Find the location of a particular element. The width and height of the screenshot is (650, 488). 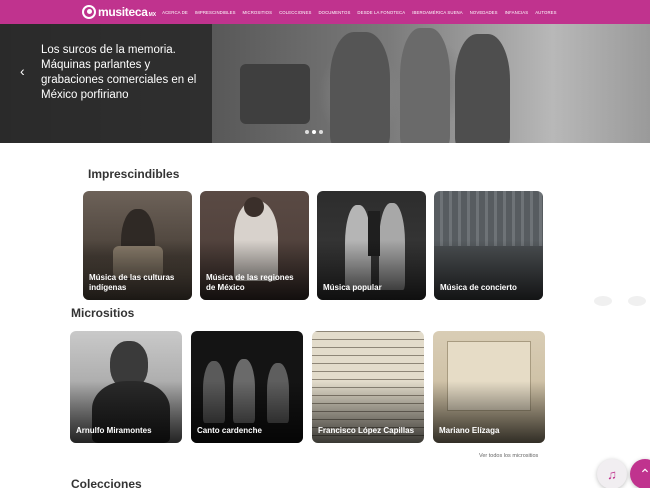

card-mariano-elizaga: Mariano Elízaga is located at coordinates (489, 387).